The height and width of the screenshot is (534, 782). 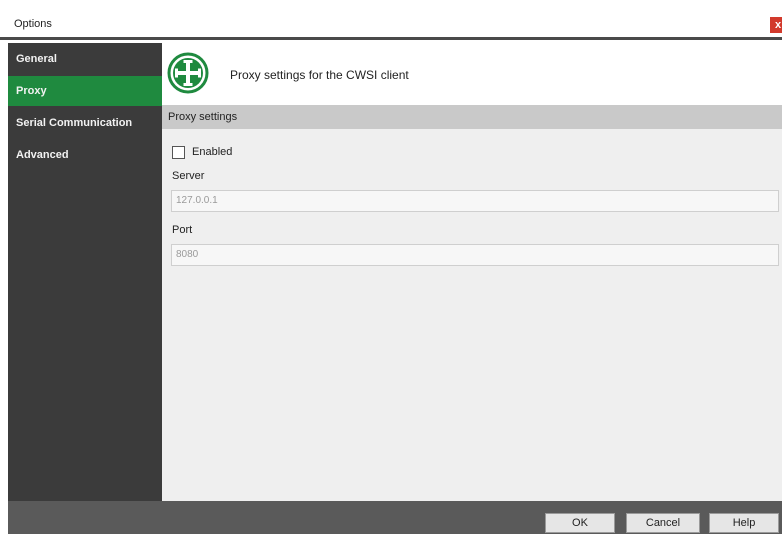 I want to click on server-label: Server, so click(x=188, y=176).